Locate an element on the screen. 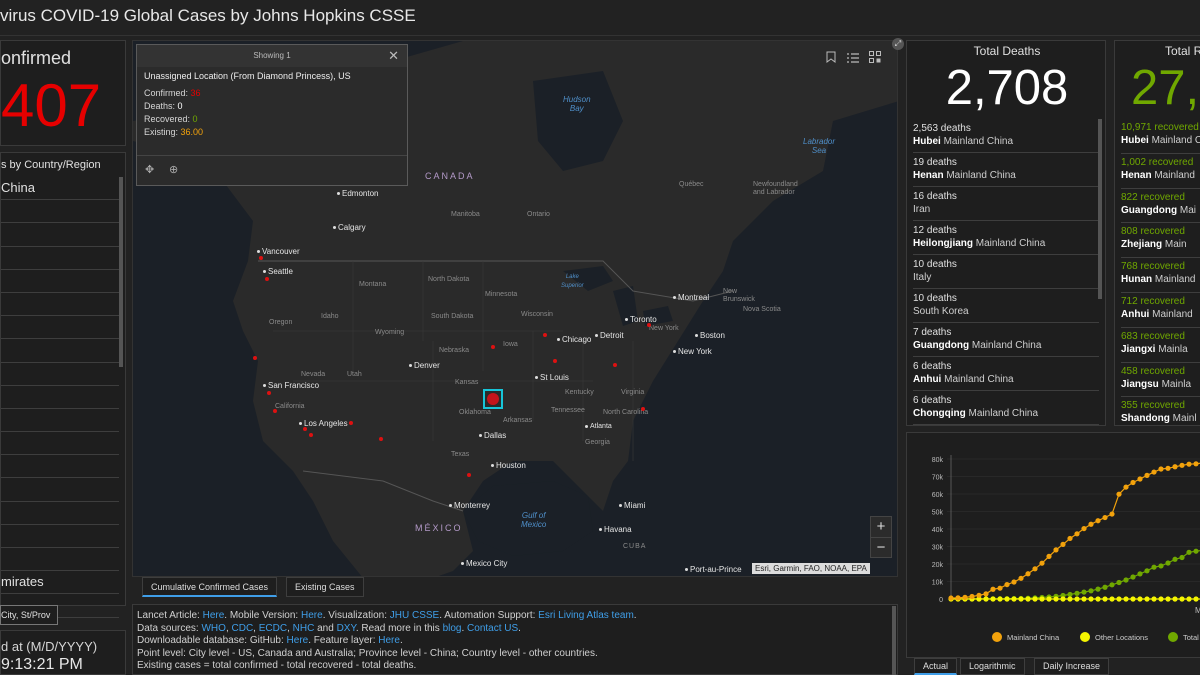  recovered-row: 768 recovered Hunan Mainland is located at coordinates (1160, 275).